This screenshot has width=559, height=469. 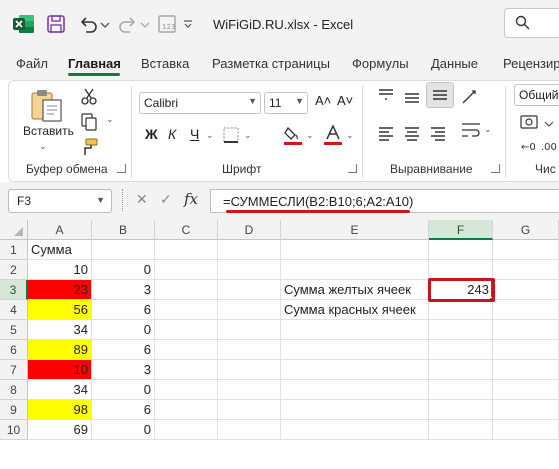 I want to click on grow-font-button: A˄, so click(x=323, y=100).